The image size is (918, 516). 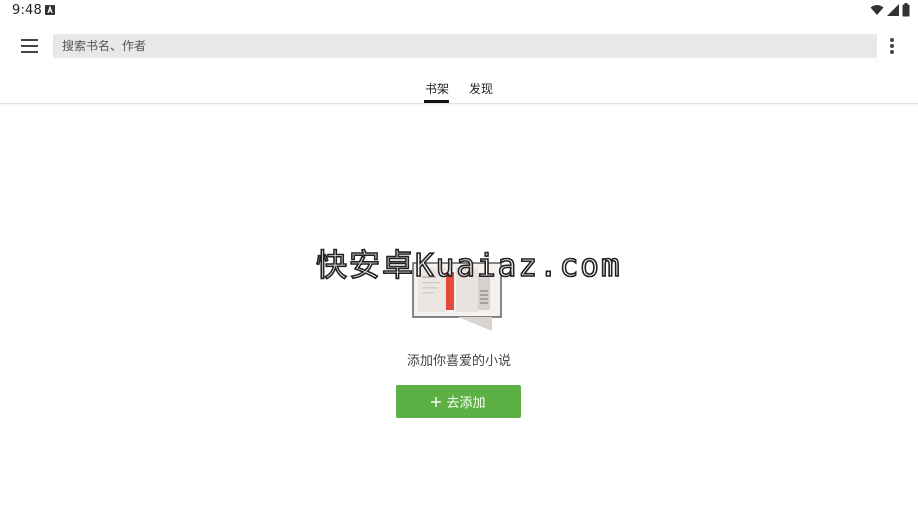 What do you see at coordinates (481, 89) in the screenshot?
I see `tab-discover: 发现` at bounding box center [481, 89].